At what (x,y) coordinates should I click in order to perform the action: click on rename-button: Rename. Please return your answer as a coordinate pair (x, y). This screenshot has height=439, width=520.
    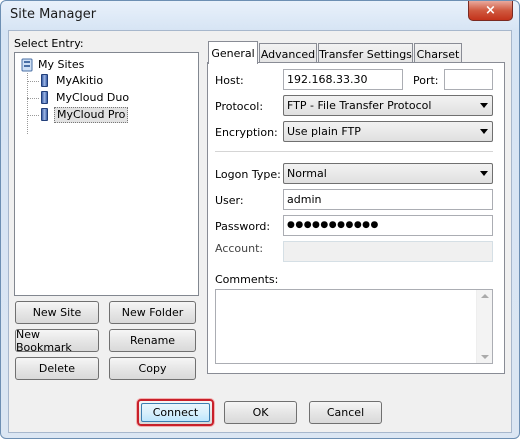
    Looking at the image, I should click on (152, 340).